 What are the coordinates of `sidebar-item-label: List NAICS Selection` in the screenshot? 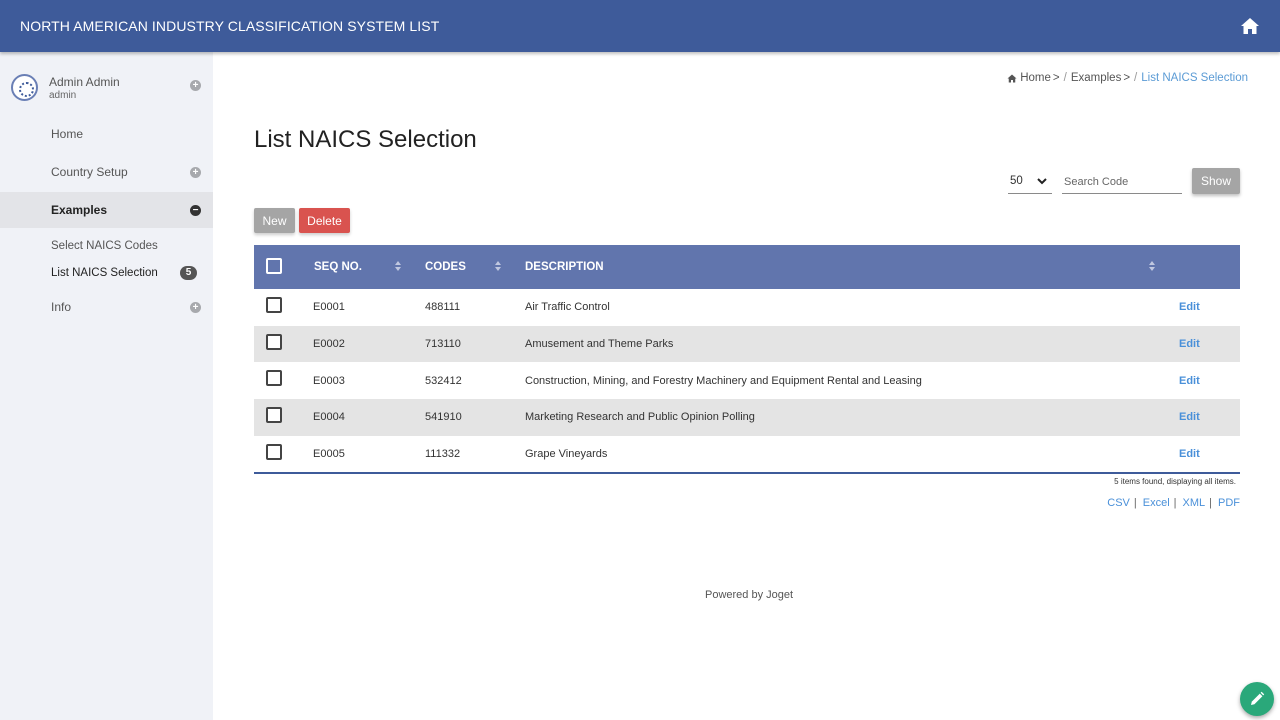 It's located at (104, 273).